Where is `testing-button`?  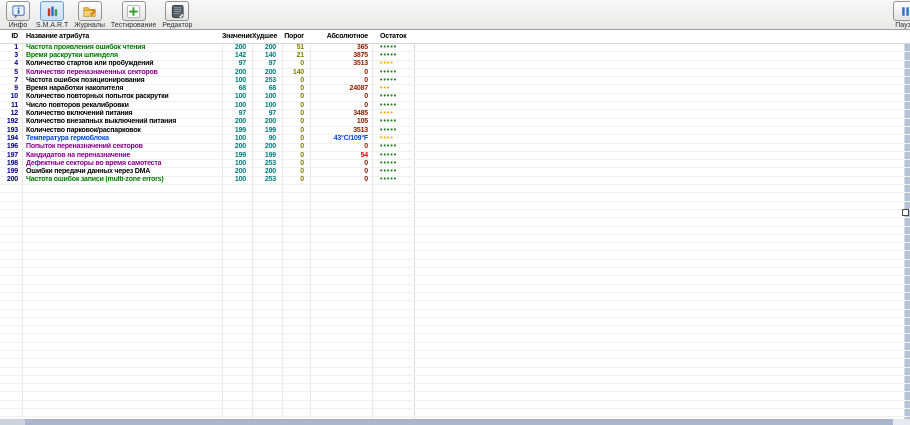 testing-button is located at coordinates (133, 11).